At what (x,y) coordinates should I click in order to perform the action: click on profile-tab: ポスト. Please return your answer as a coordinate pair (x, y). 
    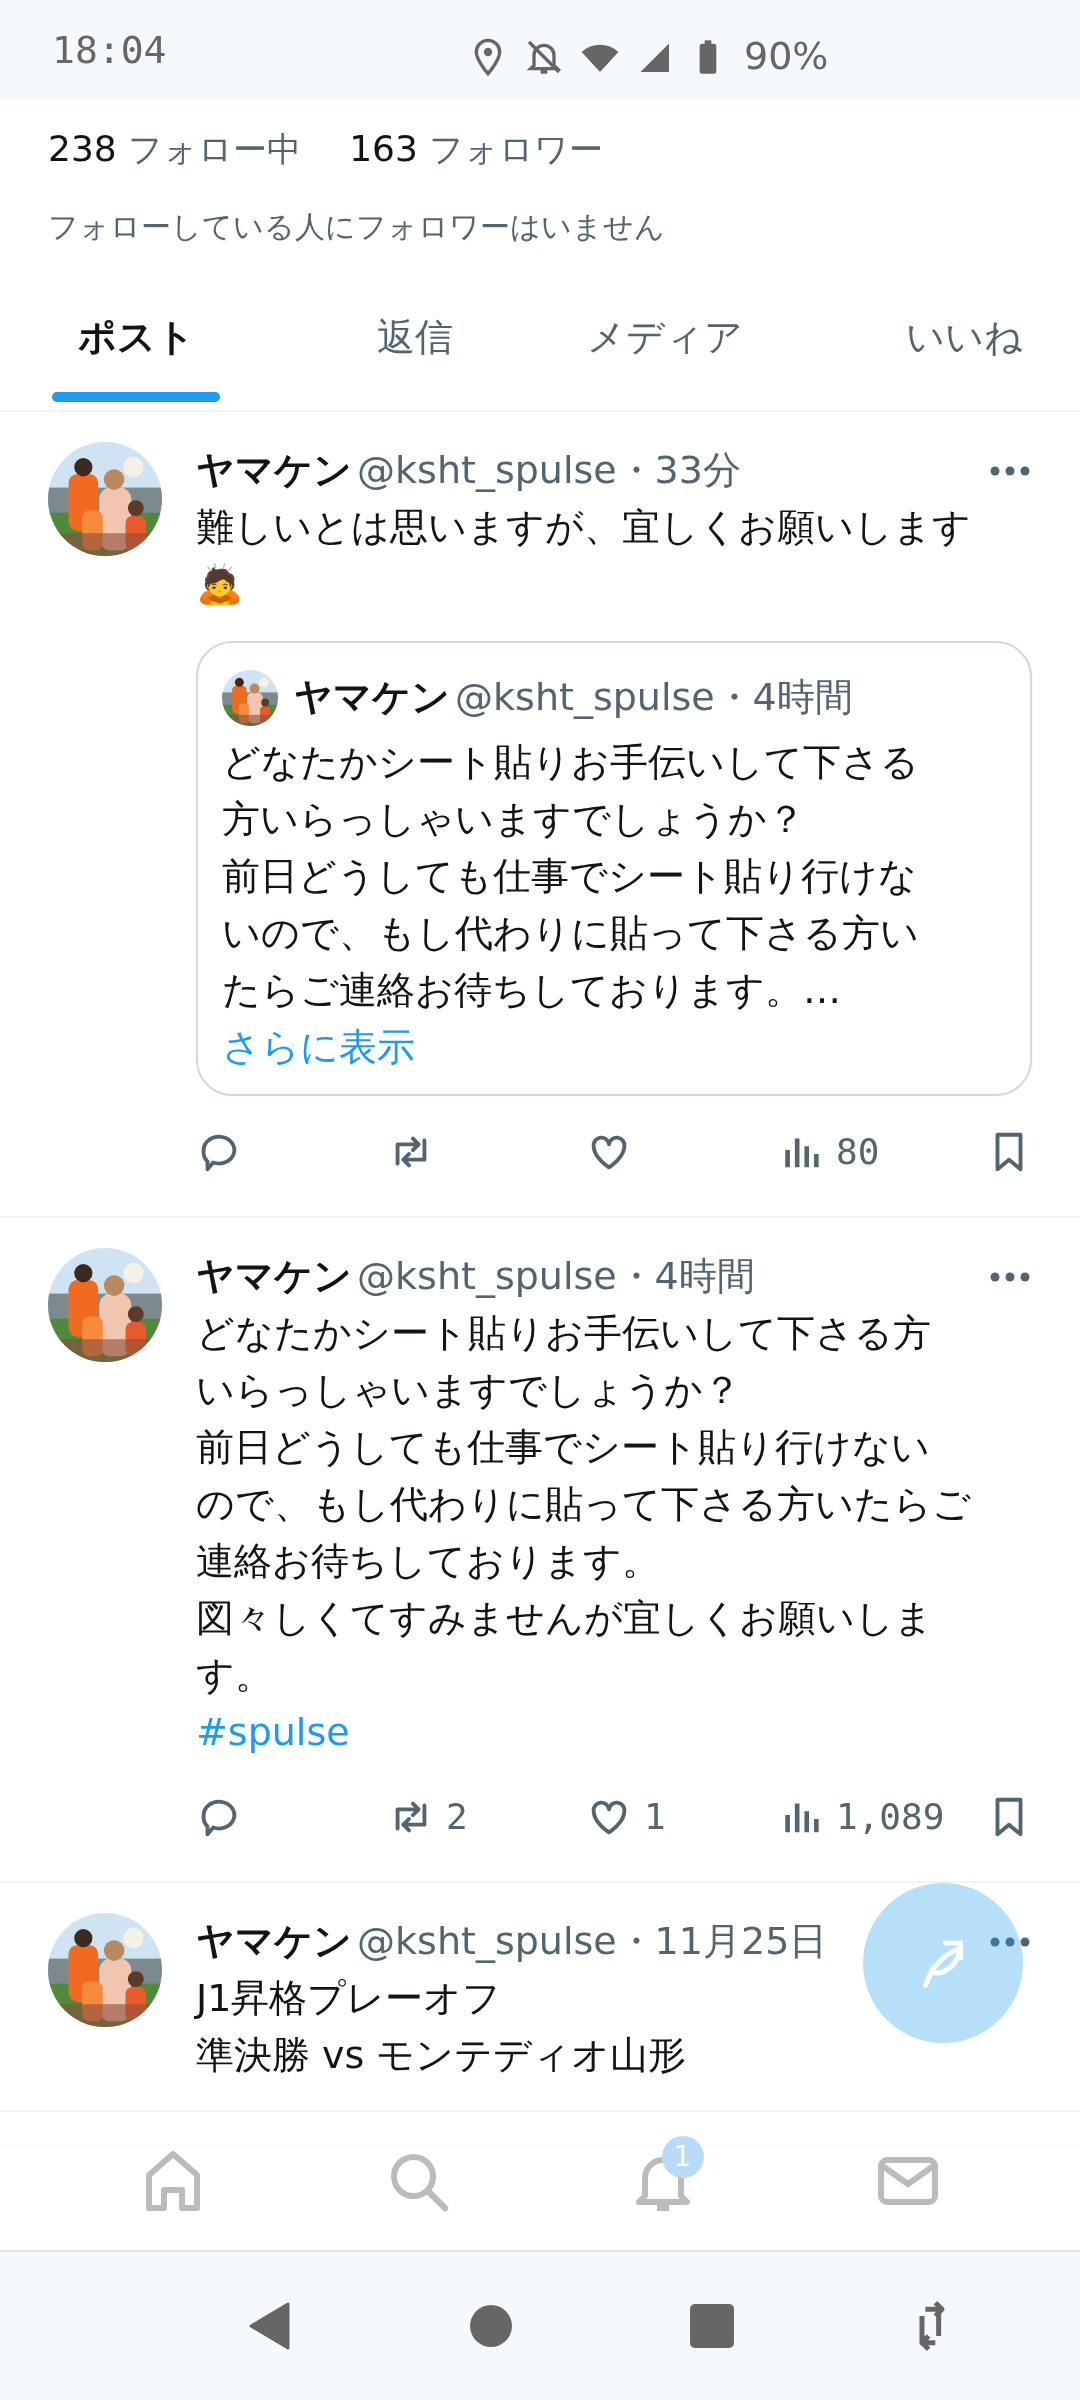
    Looking at the image, I should click on (136, 359).